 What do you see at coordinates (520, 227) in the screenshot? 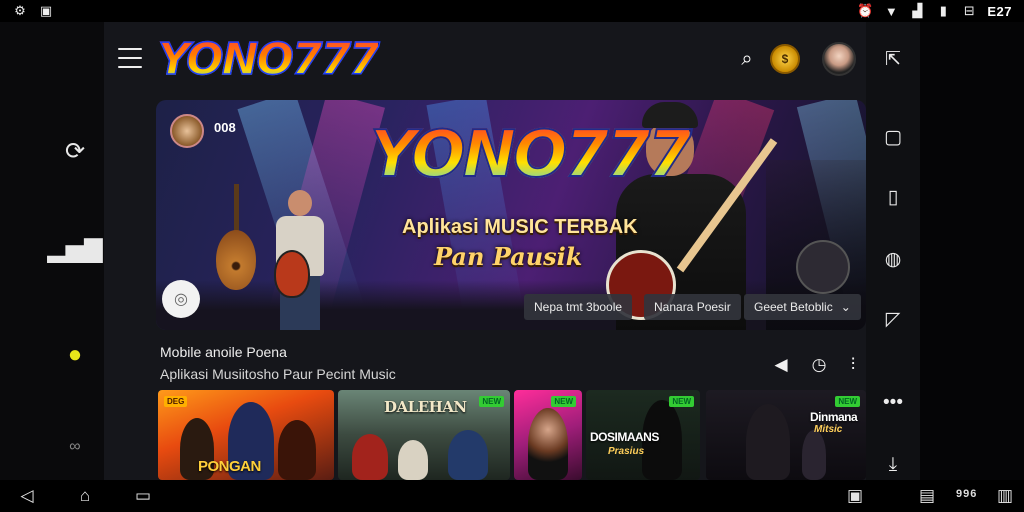
I see `hero-subtitle-1: Aplikasi MUSIC TERBAK` at bounding box center [520, 227].